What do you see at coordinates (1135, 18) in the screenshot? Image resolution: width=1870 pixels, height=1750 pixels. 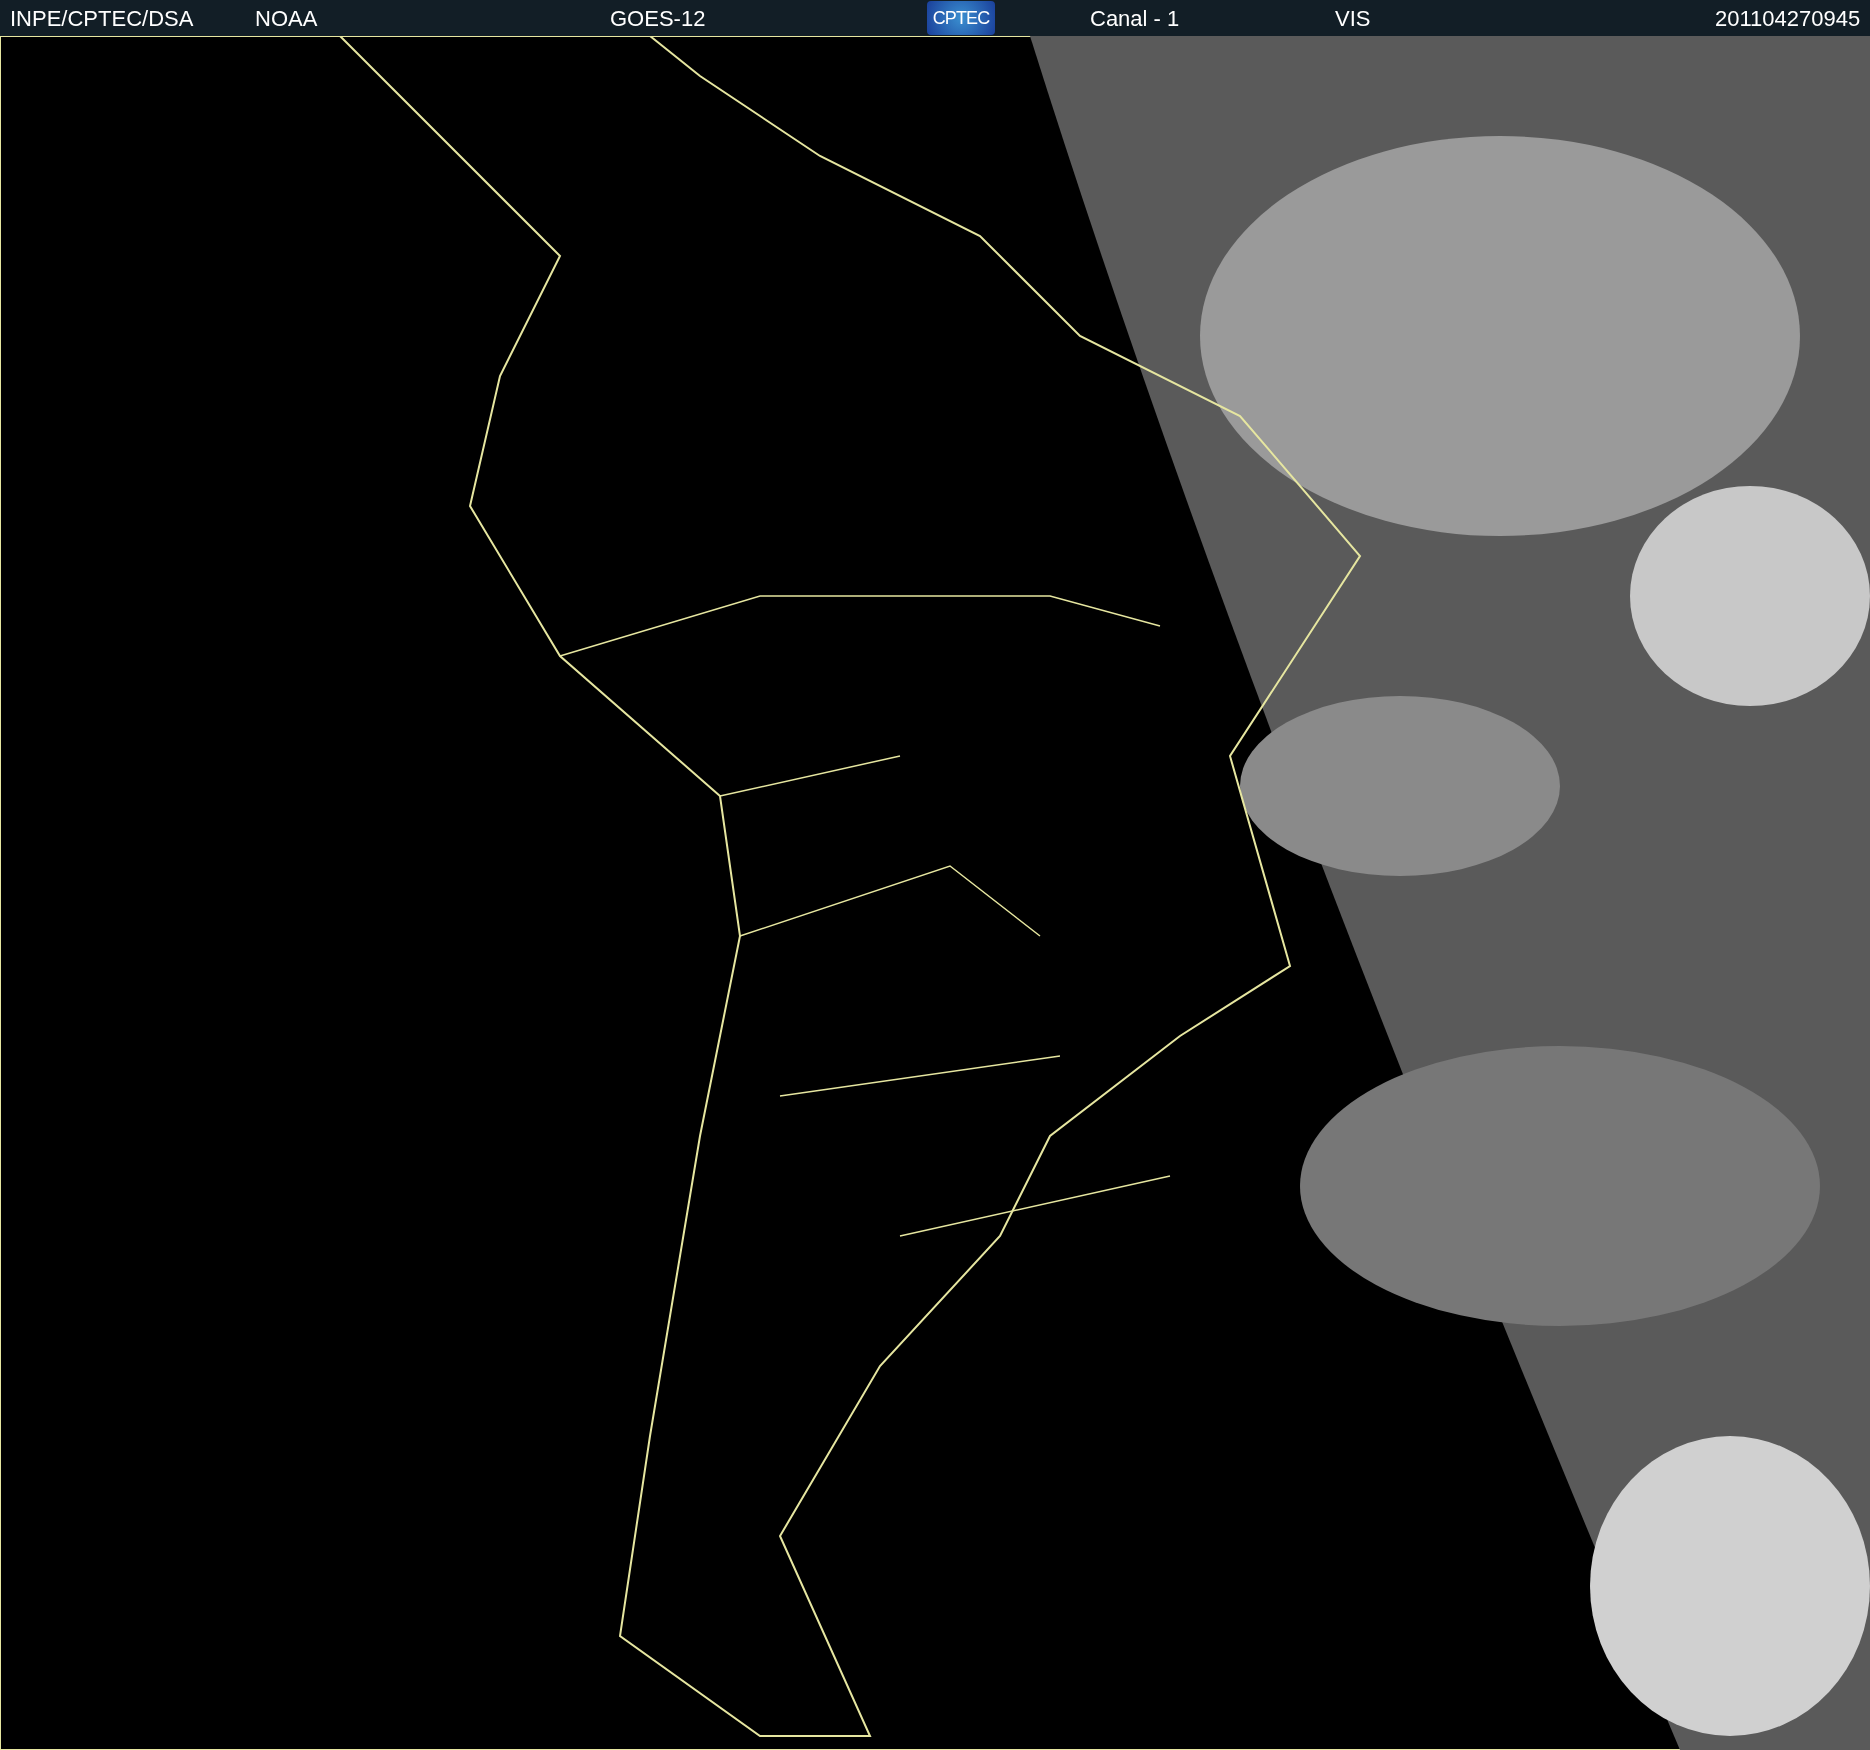 I see `header-label: Canal - 1` at bounding box center [1135, 18].